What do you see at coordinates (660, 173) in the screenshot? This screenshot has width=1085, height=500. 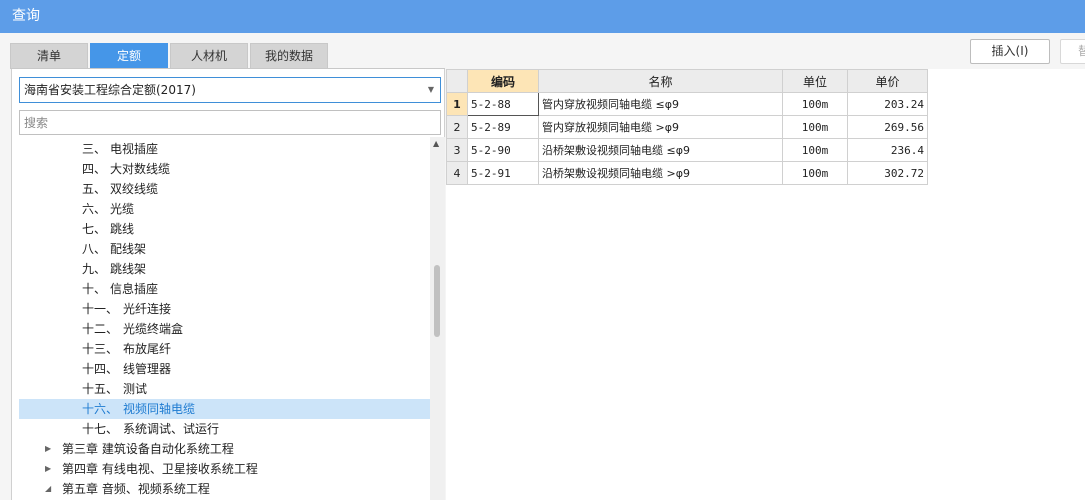 I see `cell-name: 沿桥架敷设视频同轴电缆 >φ9` at bounding box center [660, 173].